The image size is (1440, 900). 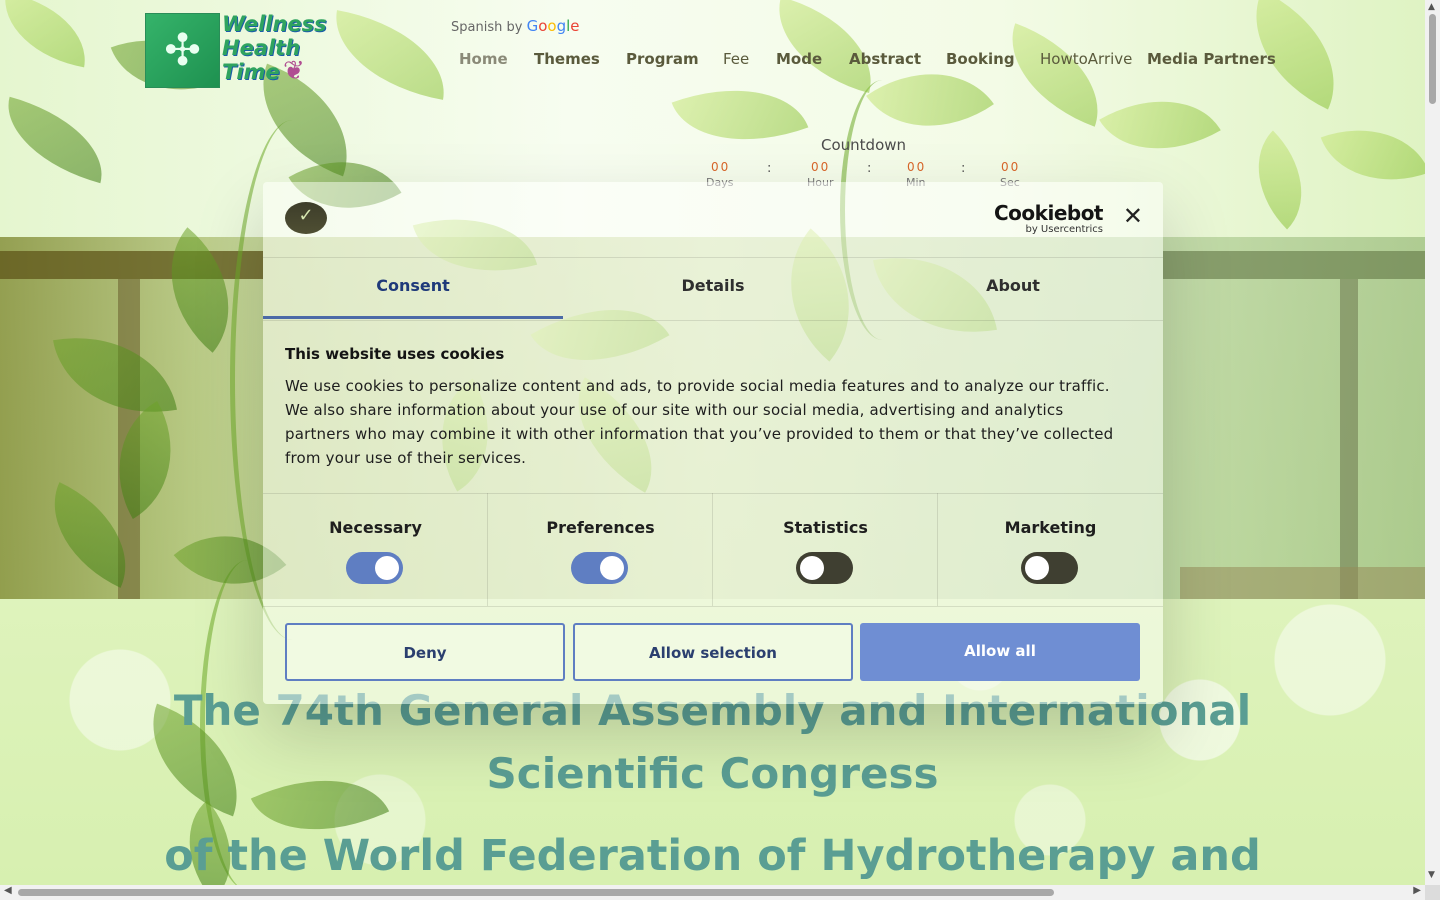 I want to click on scroll-down-arrow-icon: ▼, so click(x=1431, y=875).